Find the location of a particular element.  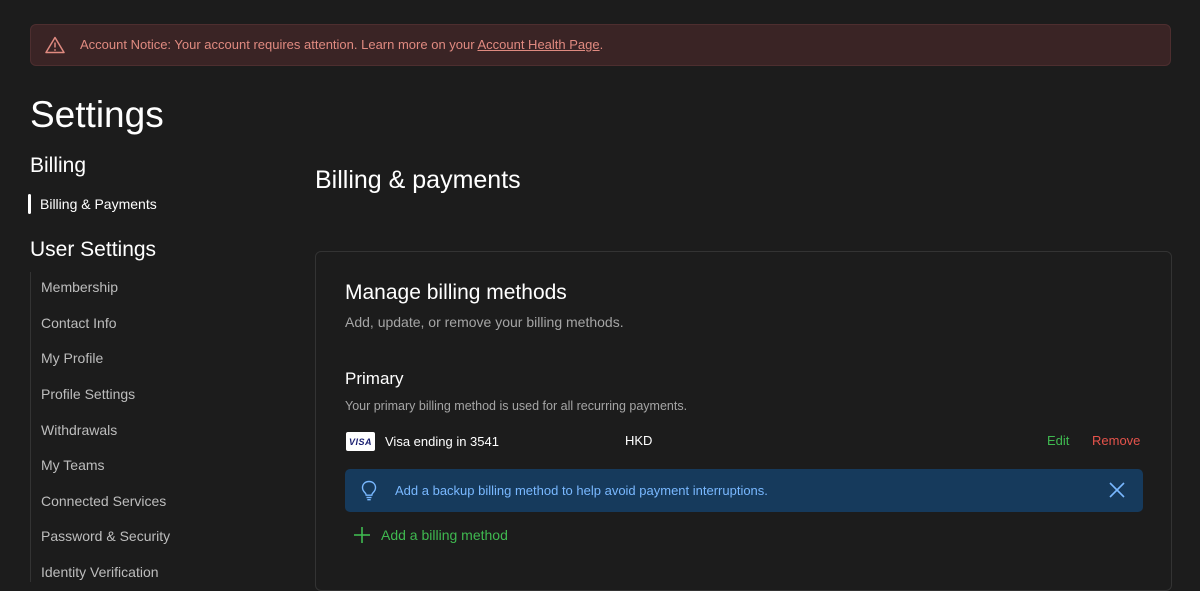

payment-method-label: Visa ending in 3541 is located at coordinates (442, 441).